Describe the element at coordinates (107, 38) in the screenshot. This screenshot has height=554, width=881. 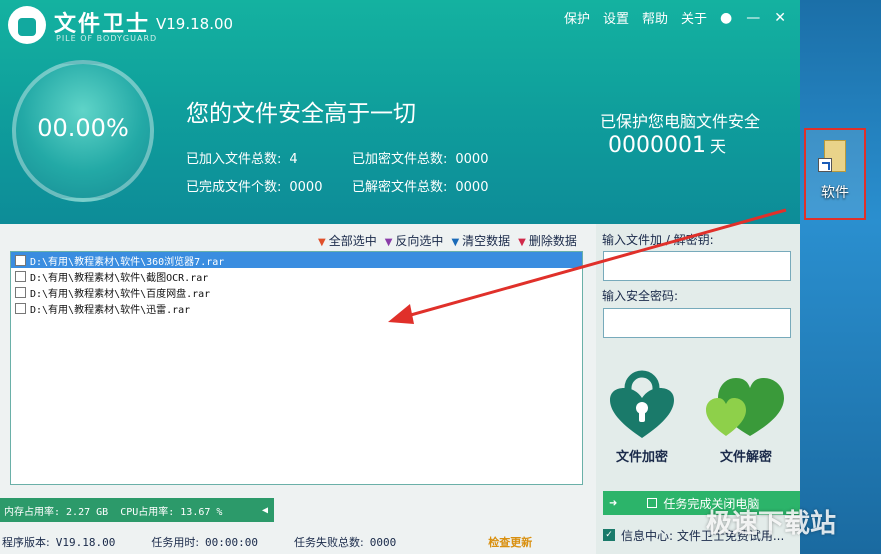
I see `app-subtitle: PILE OF BODYGUARD` at that location.